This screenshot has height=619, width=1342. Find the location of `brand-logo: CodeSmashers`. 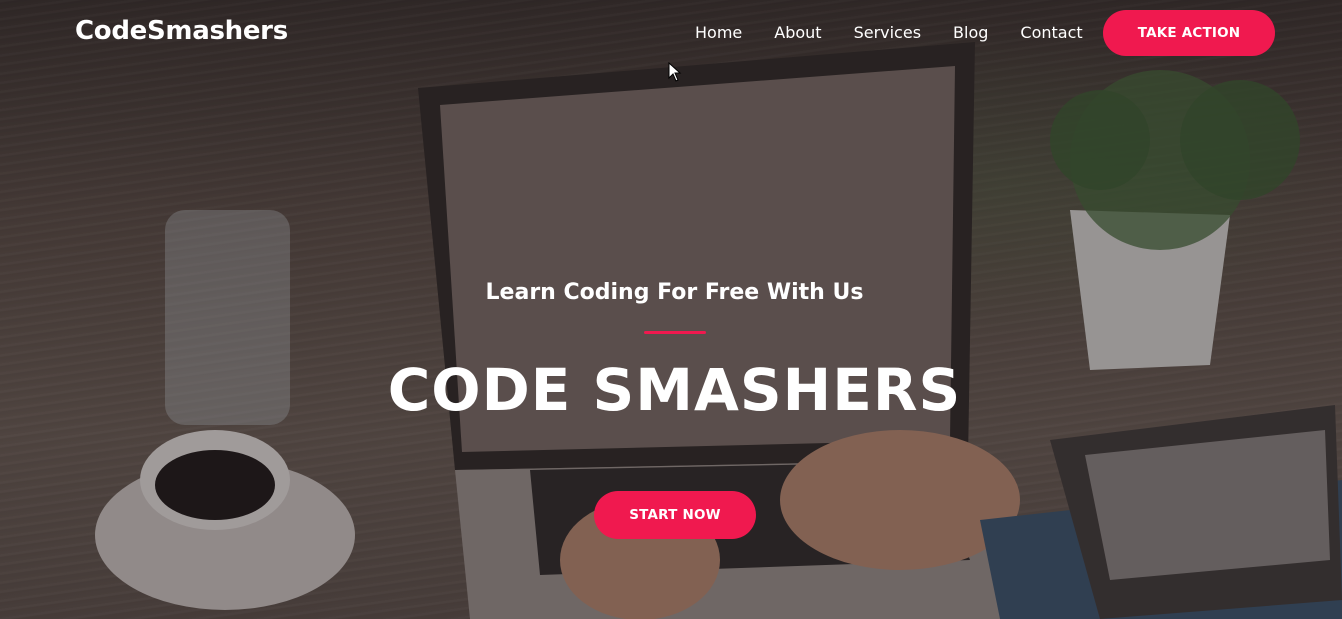

brand-logo: CodeSmashers is located at coordinates (181, 31).